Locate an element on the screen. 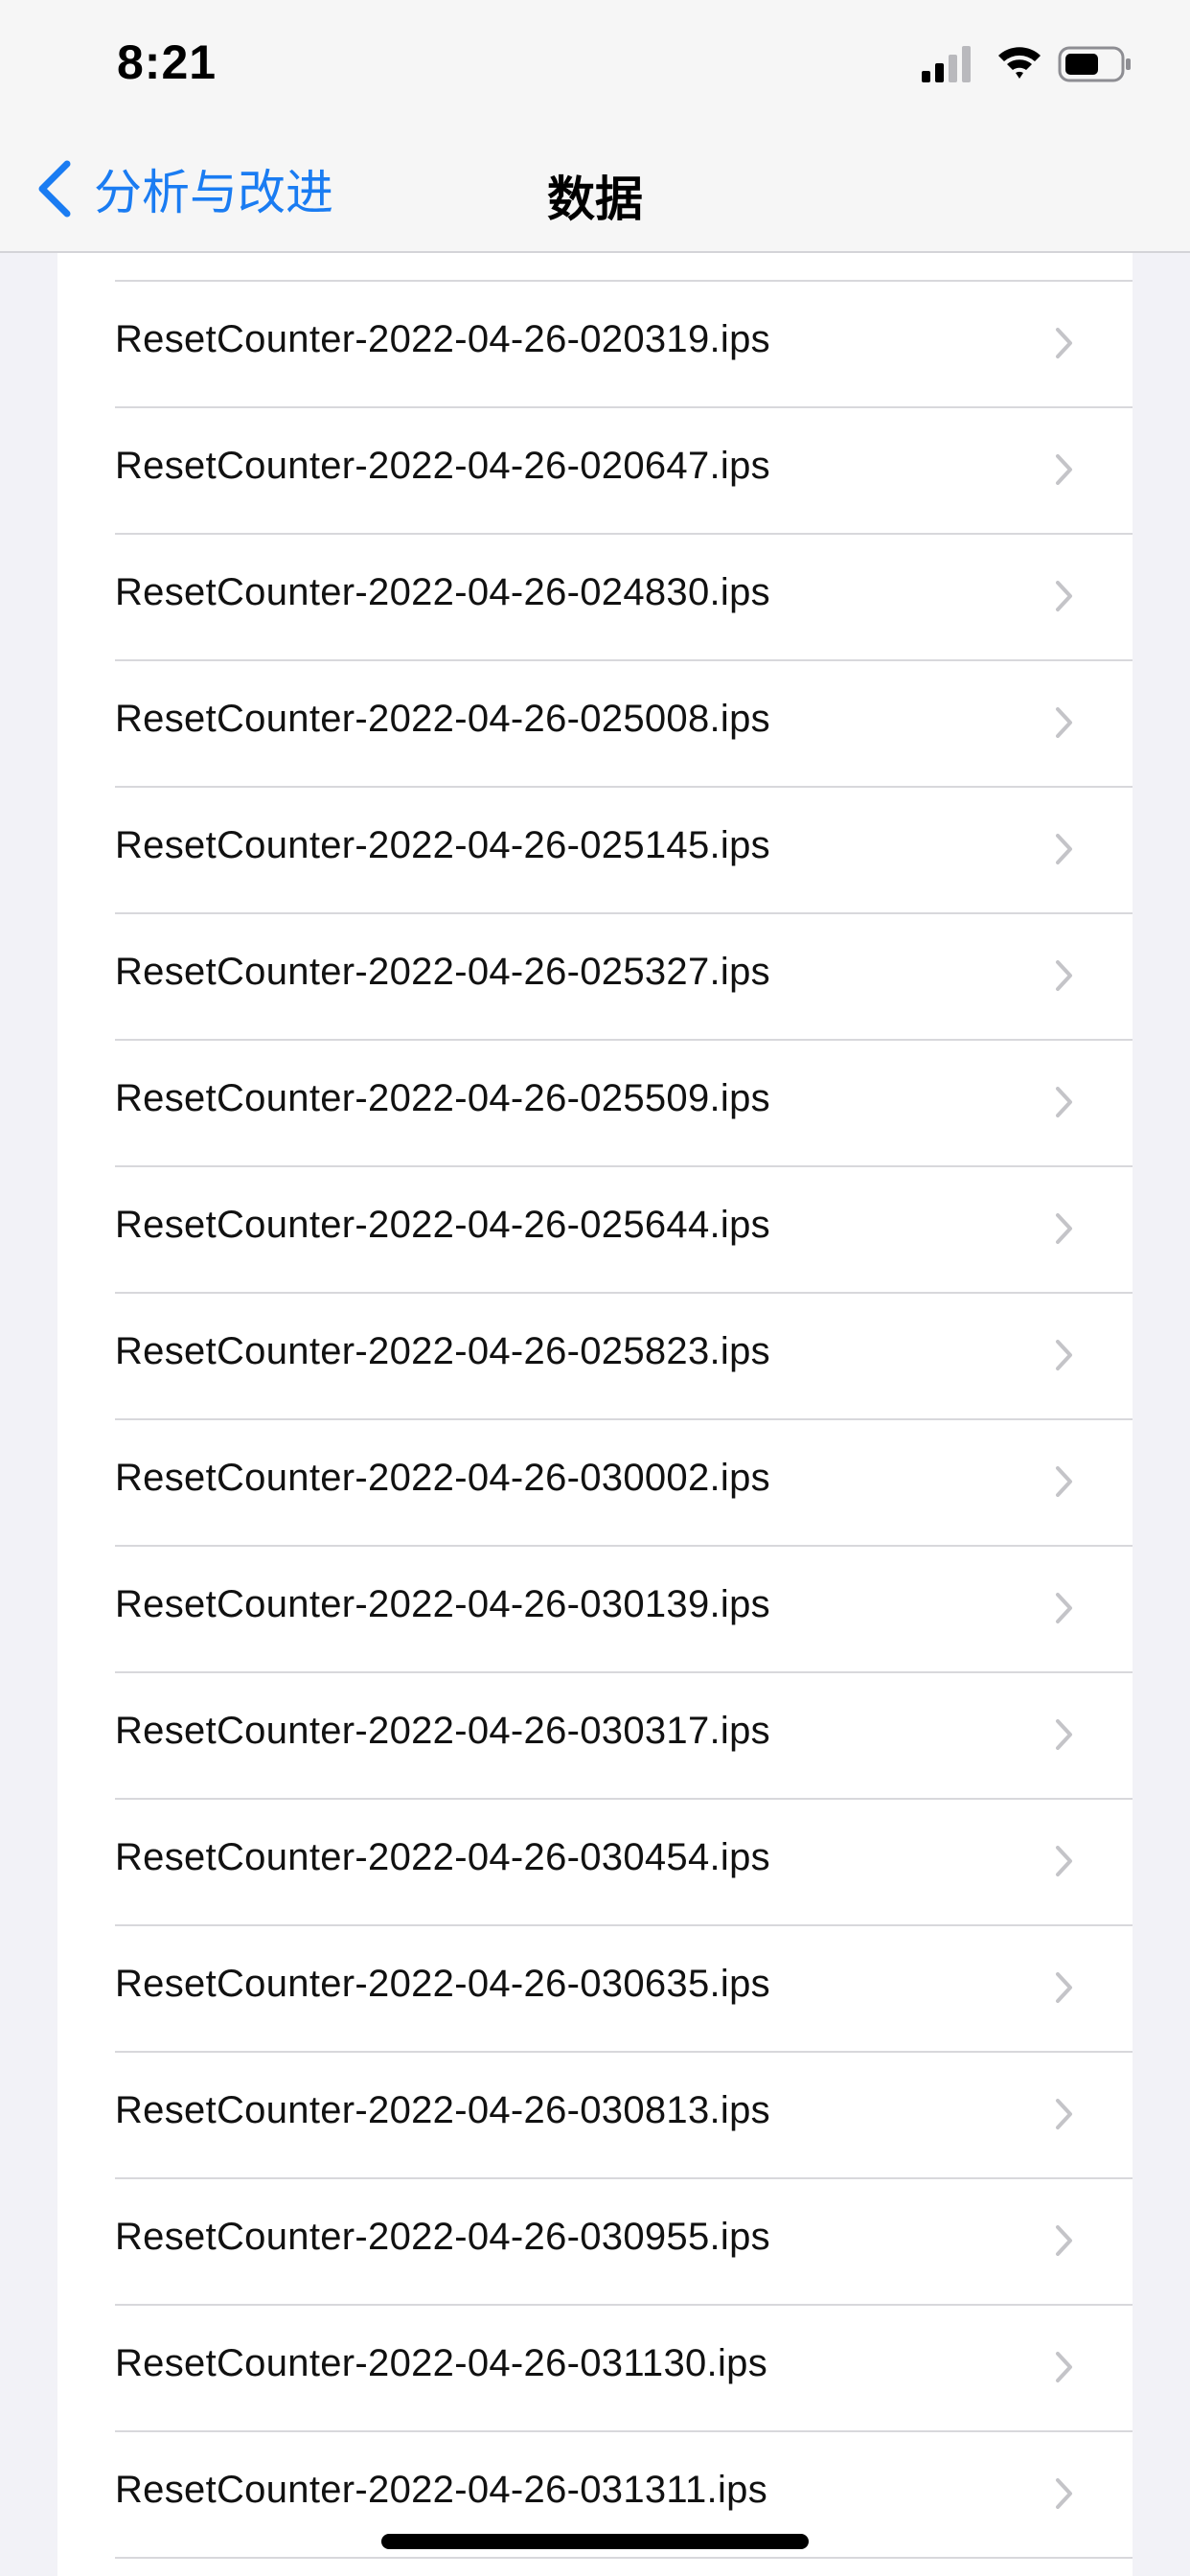 Image resolution: width=1190 pixels, height=2576 pixels. file-name: ResetCounter-2022-04-26-025145.ips is located at coordinates (443, 845).